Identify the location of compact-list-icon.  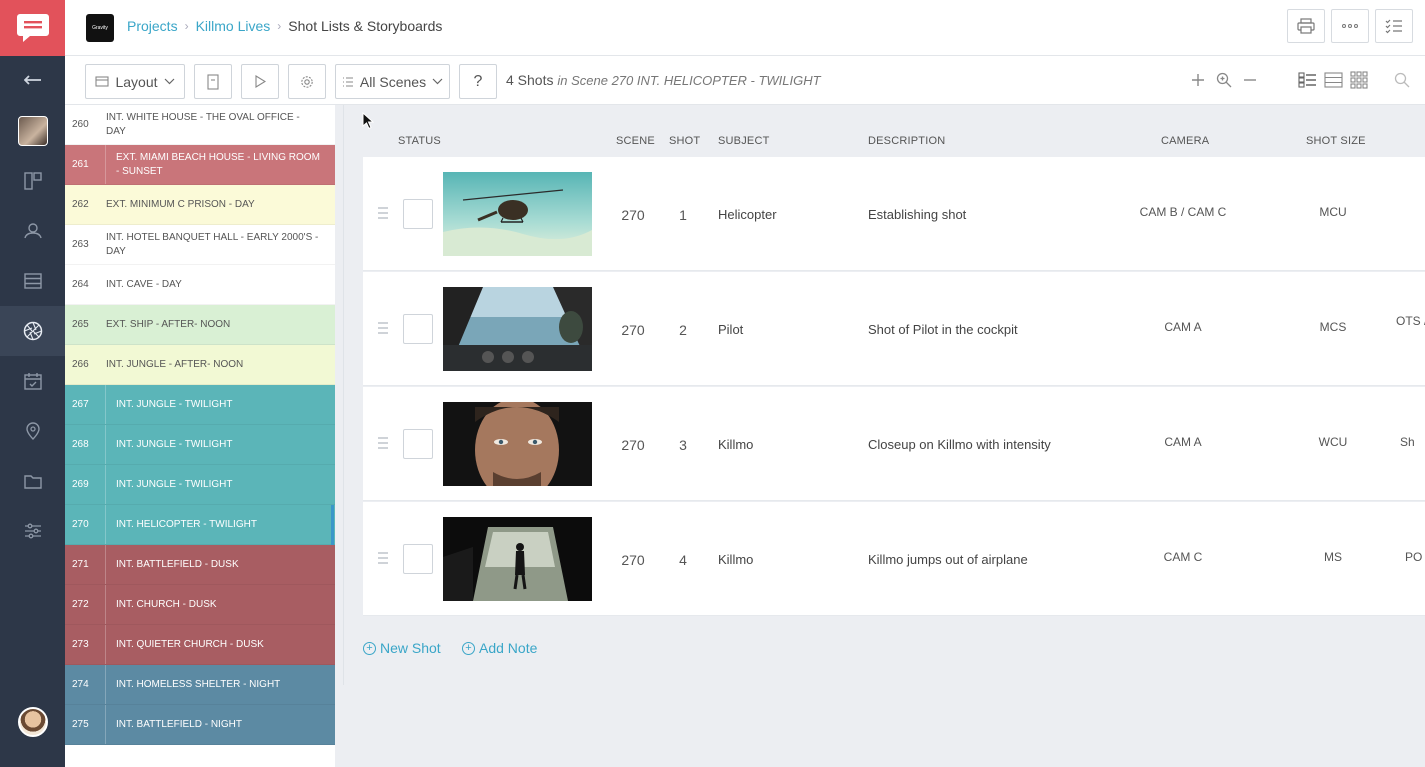
(1333, 80).